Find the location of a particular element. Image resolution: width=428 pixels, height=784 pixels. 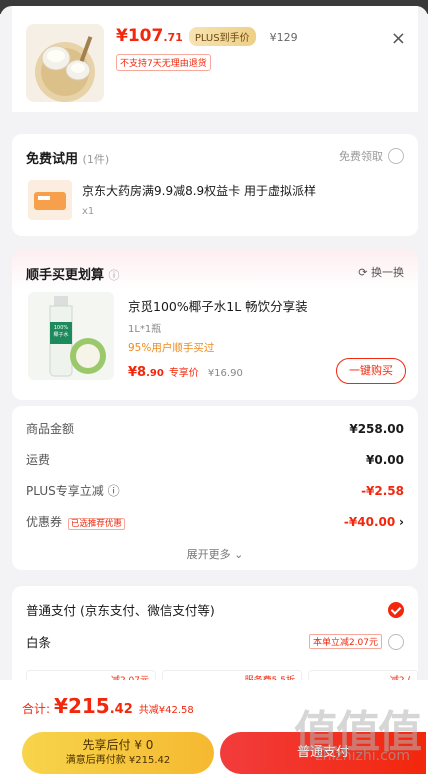

normal-pay-radio is located at coordinates (396, 609).